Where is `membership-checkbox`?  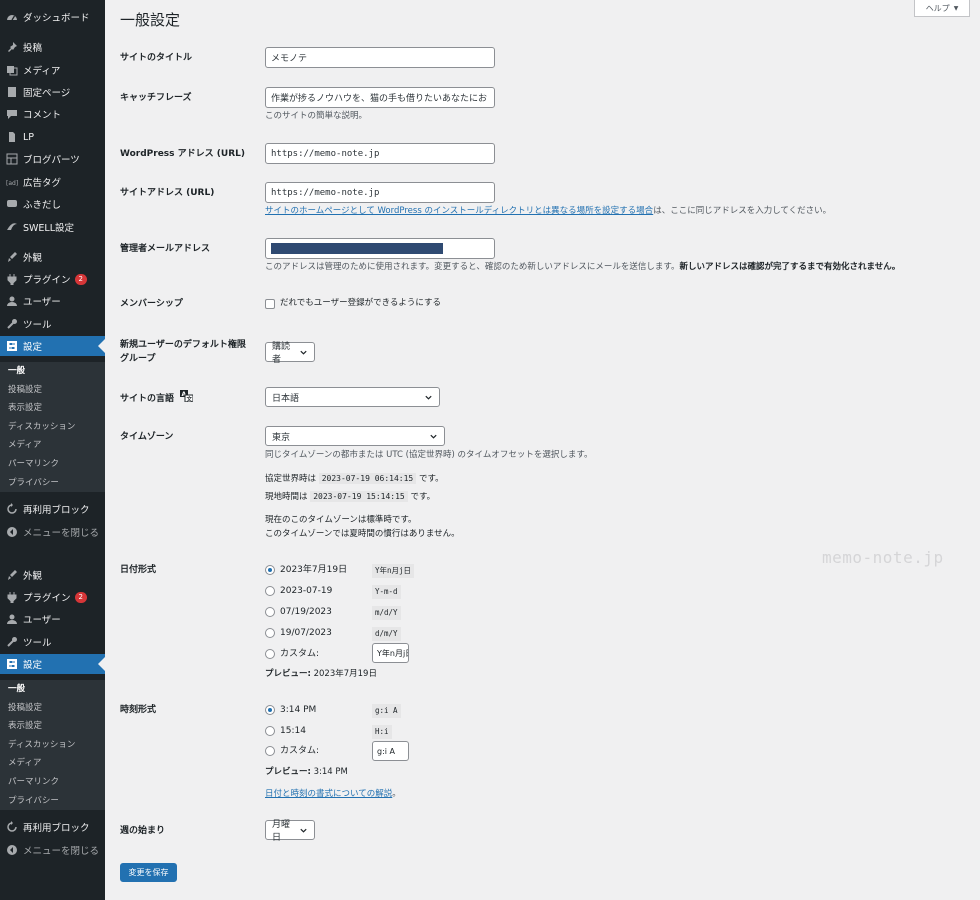 membership-checkbox is located at coordinates (270, 304).